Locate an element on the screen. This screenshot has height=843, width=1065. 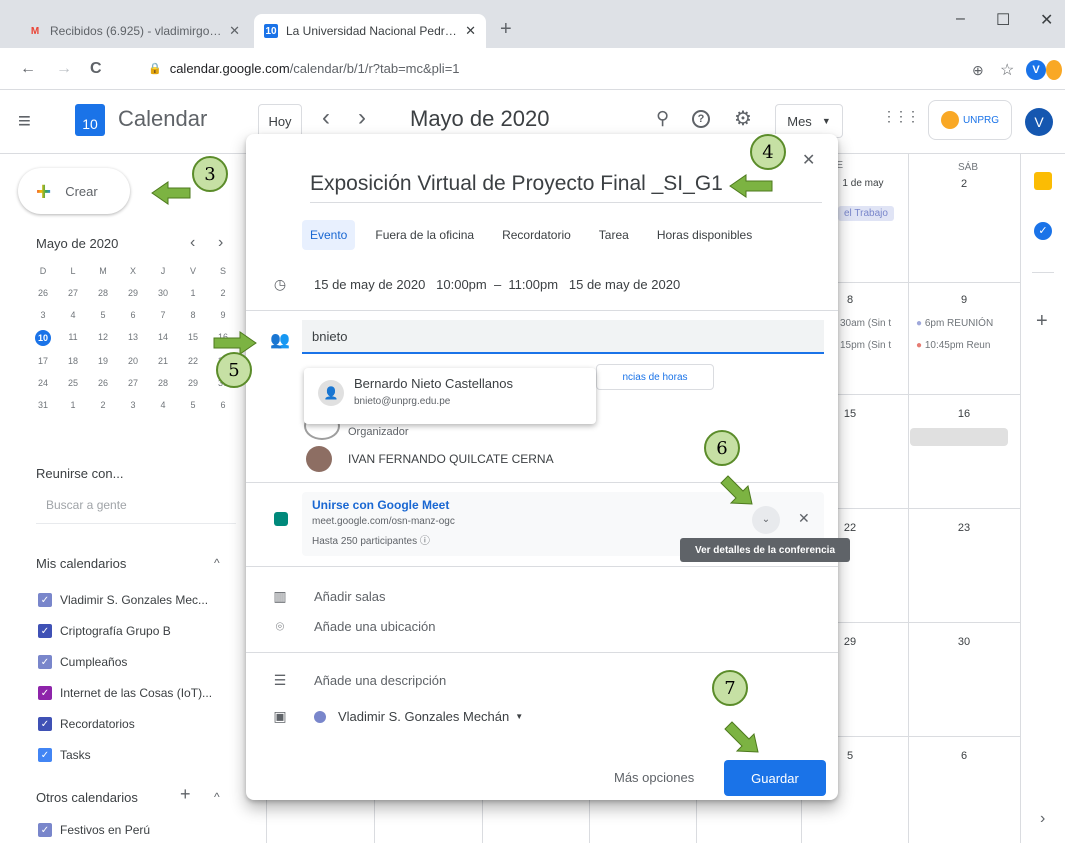
mini-day: 13 is located at coordinates (133, 337).